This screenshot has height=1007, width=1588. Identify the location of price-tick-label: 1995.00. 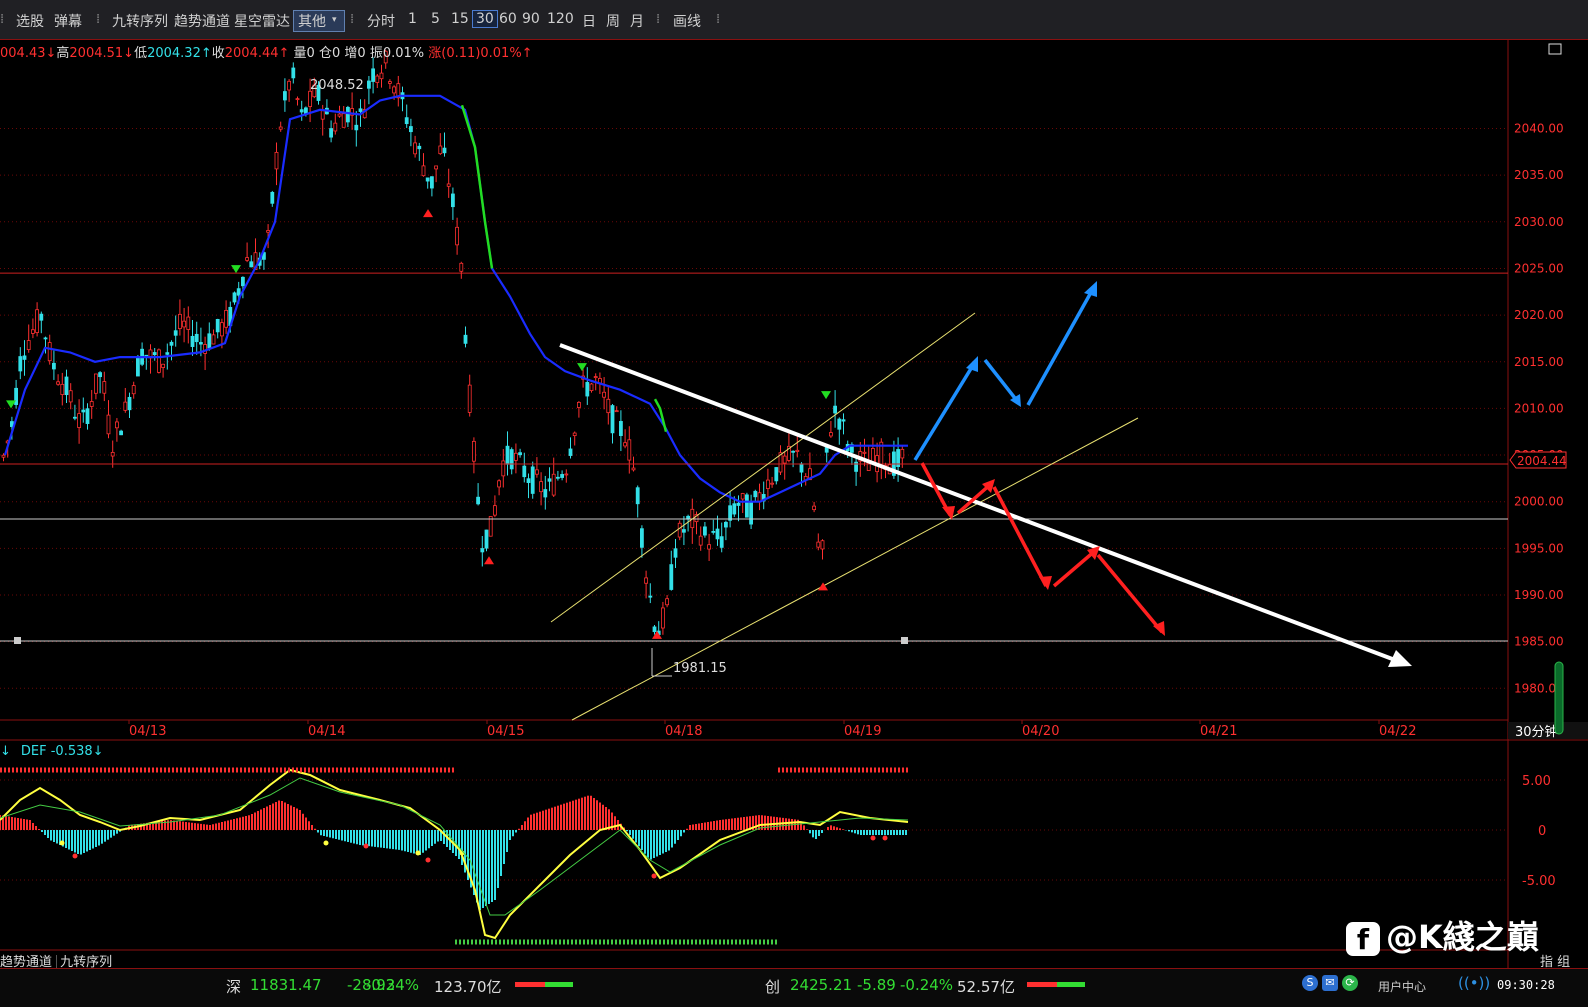
(1539, 548).